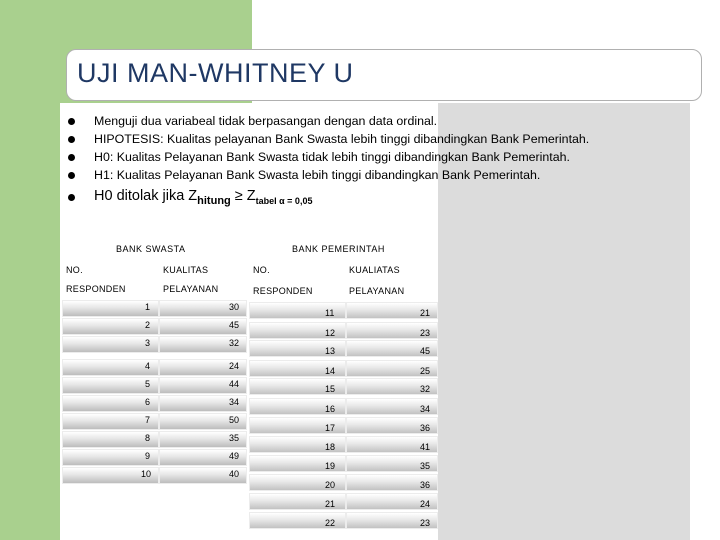 The height and width of the screenshot is (540, 720). Describe the element at coordinates (110, 385) in the screenshot. I see `swasta-no-cell: 5` at that location.